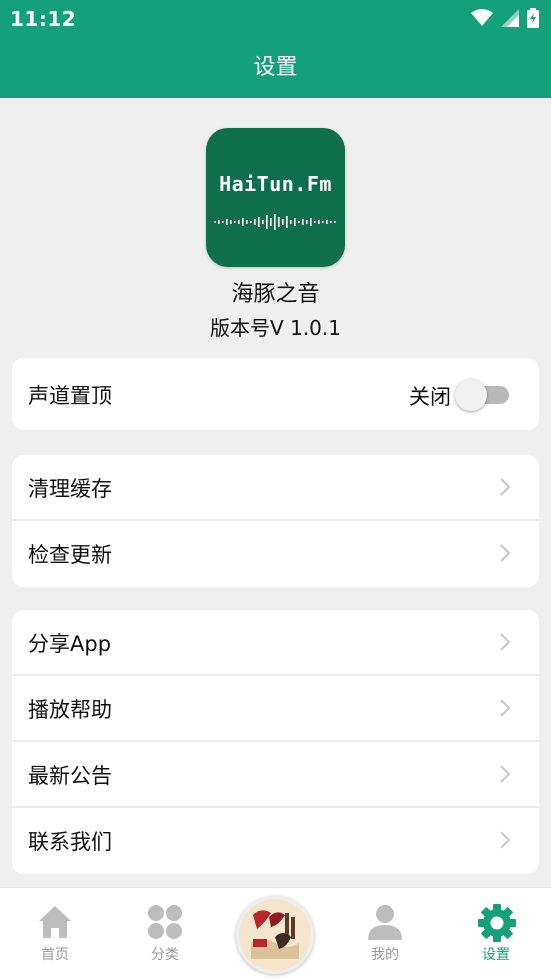 The width and height of the screenshot is (551, 979). What do you see at coordinates (165, 955) in the screenshot?
I see `nav-category-label: 分类` at bounding box center [165, 955].